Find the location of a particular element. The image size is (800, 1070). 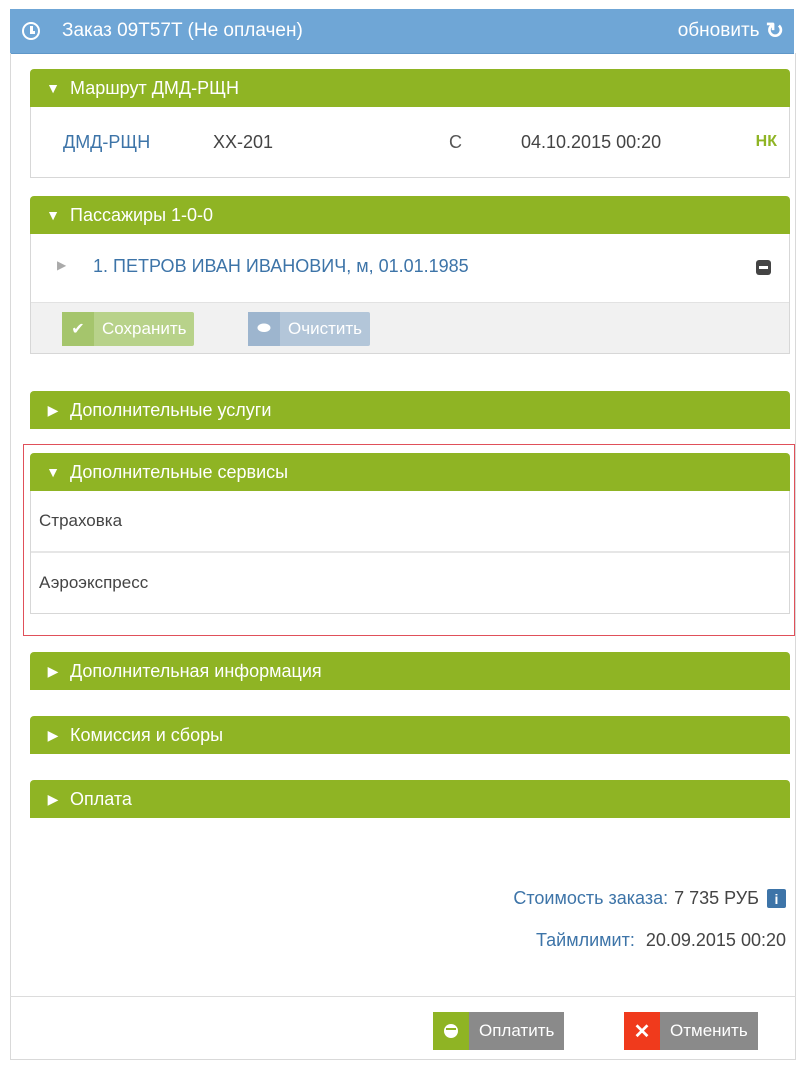

cancel-button-label: Отменить is located at coordinates (709, 1030).